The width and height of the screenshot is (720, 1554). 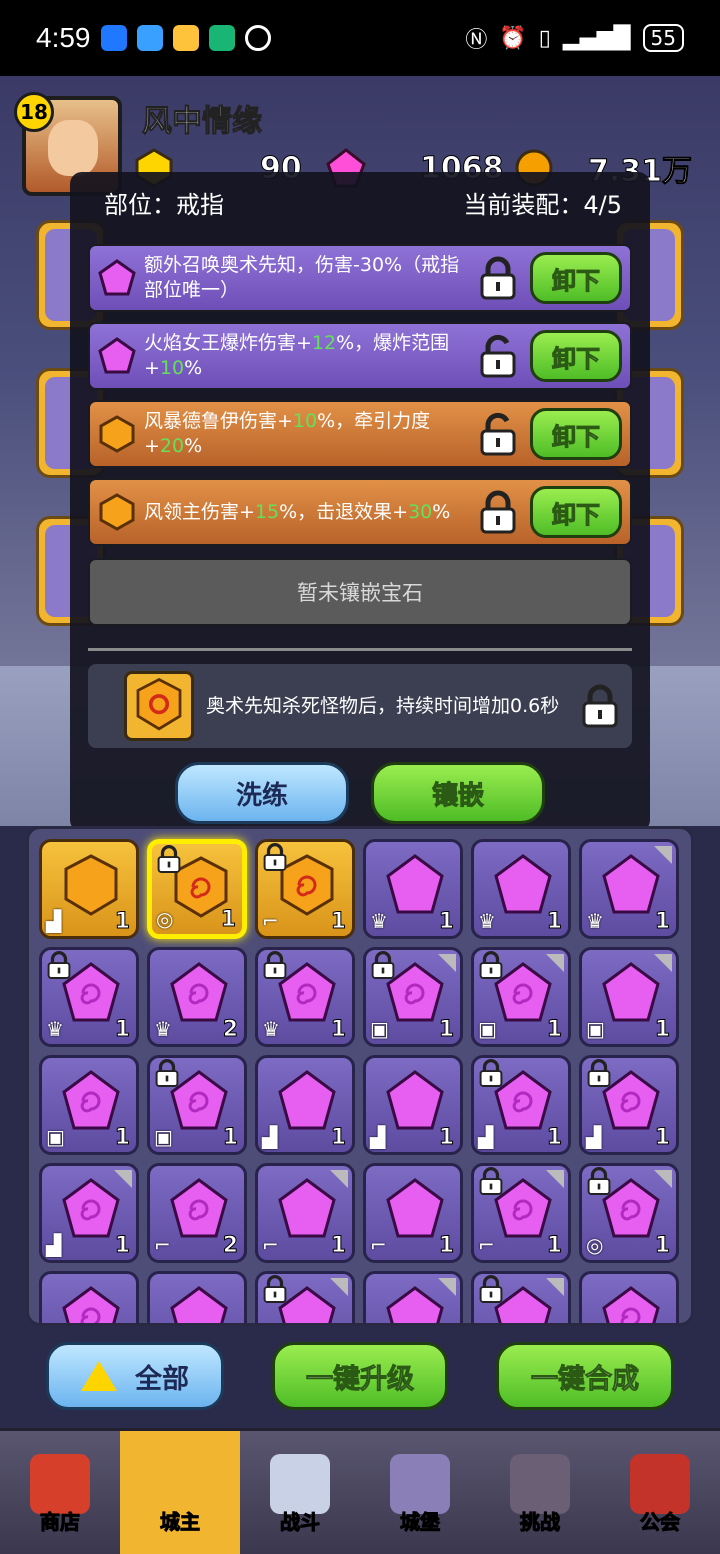 I want to click on eye-icon, so click(x=257, y=38).